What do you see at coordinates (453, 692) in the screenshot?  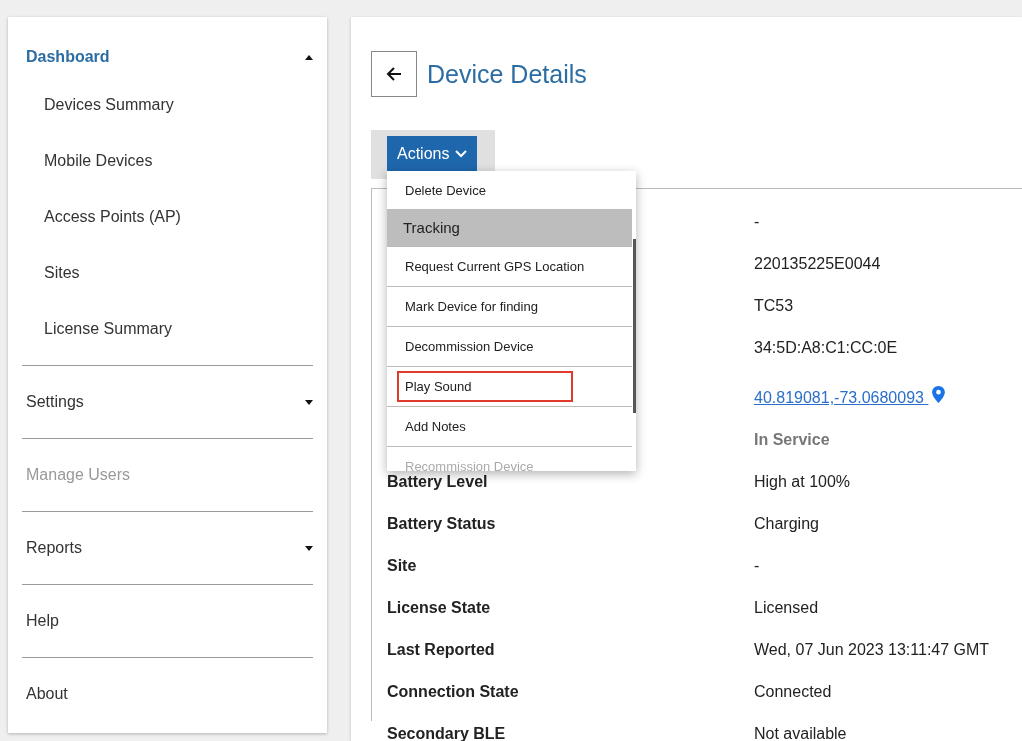 I see `field-label: Connection State` at bounding box center [453, 692].